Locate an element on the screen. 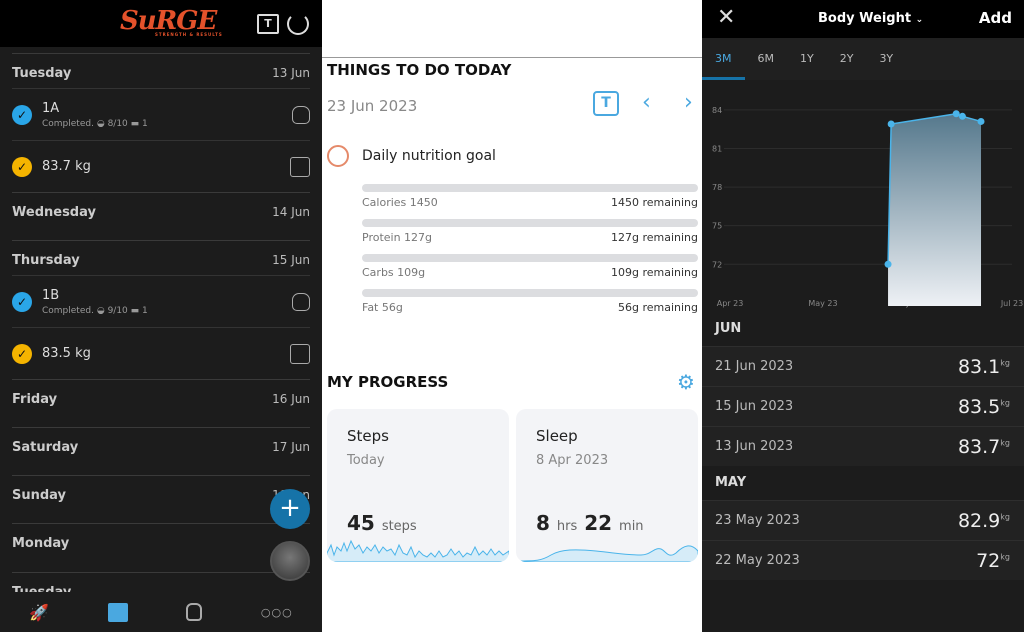 The height and width of the screenshot is (632, 1024). day-group: Wednesday 14 Jun is located at coordinates (161, 216).